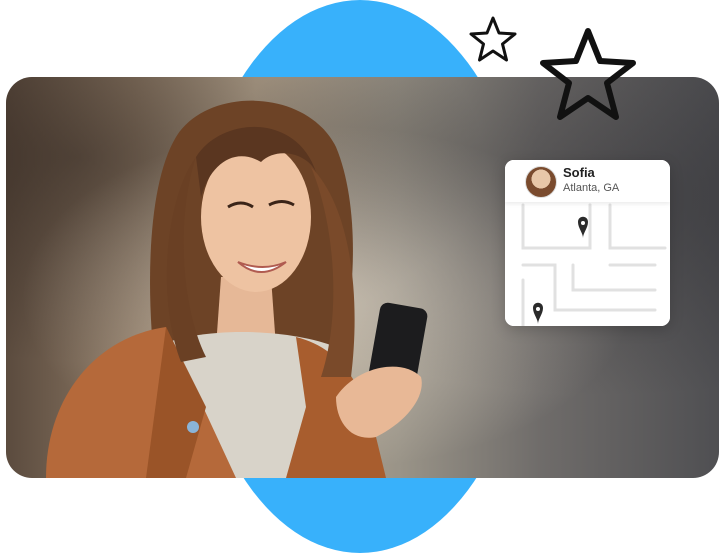  Describe the element at coordinates (541, 182) in the screenshot. I see `avatar` at that location.